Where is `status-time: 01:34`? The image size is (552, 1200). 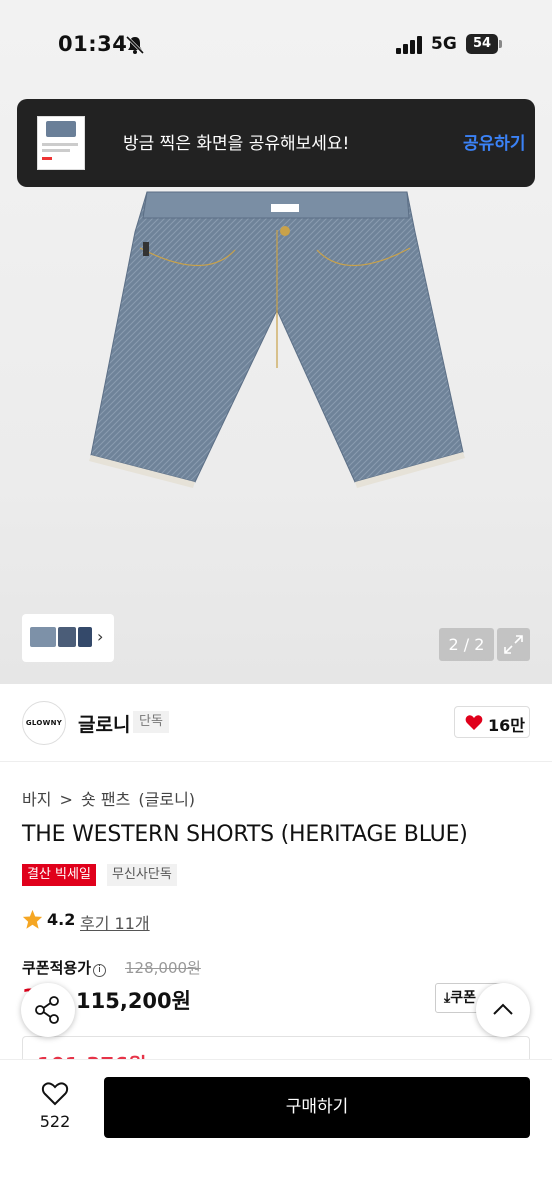 status-time: 01:34 is located at coordinates (93, 44).